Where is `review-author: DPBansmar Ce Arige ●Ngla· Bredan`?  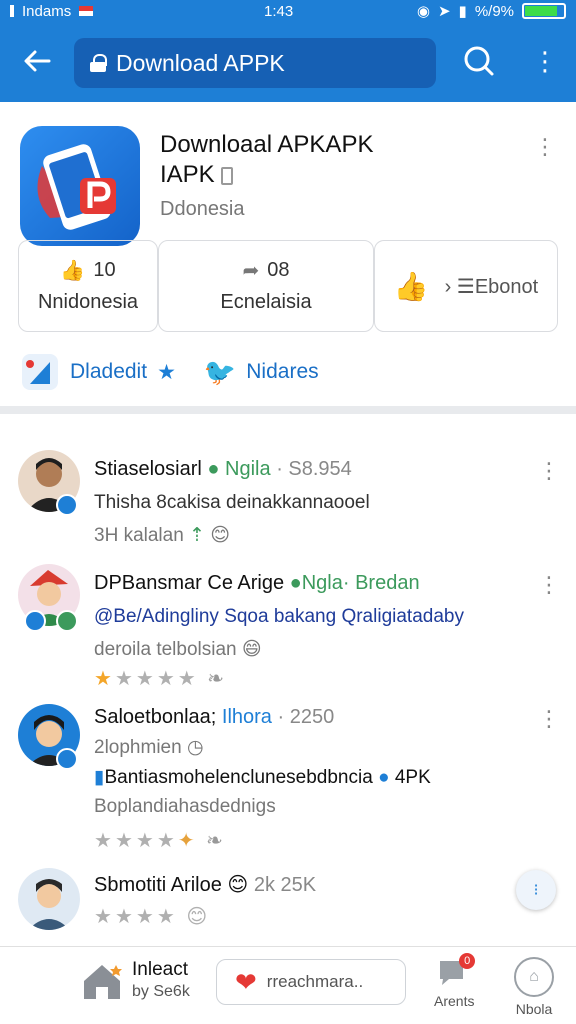 review-author: DPBansmar Ce Arige ●Ngla· Bredan is located at coordinates (257, 583).